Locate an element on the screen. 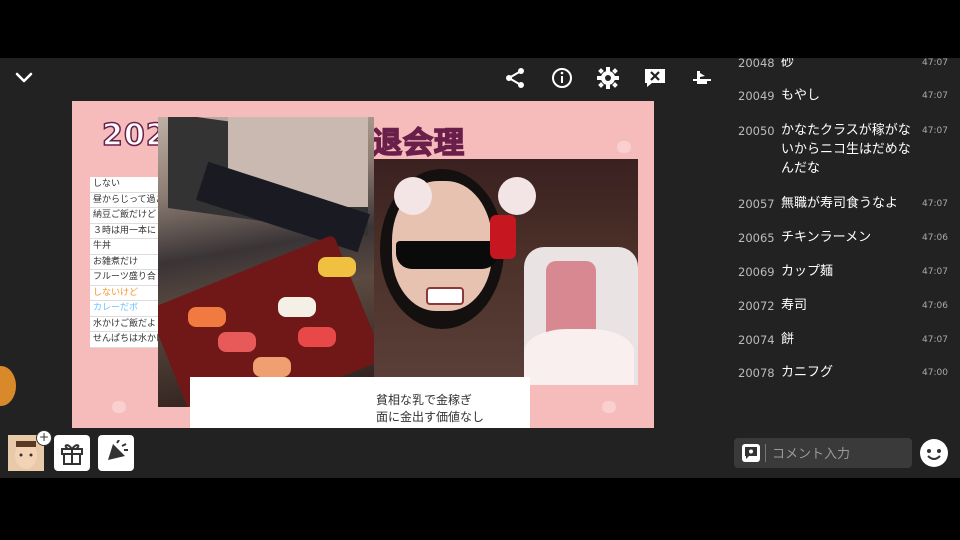 The height and width of the screenshot is (540, 960). reason-list-item: 昼からじって過ご is located at coordinates (129, 200).